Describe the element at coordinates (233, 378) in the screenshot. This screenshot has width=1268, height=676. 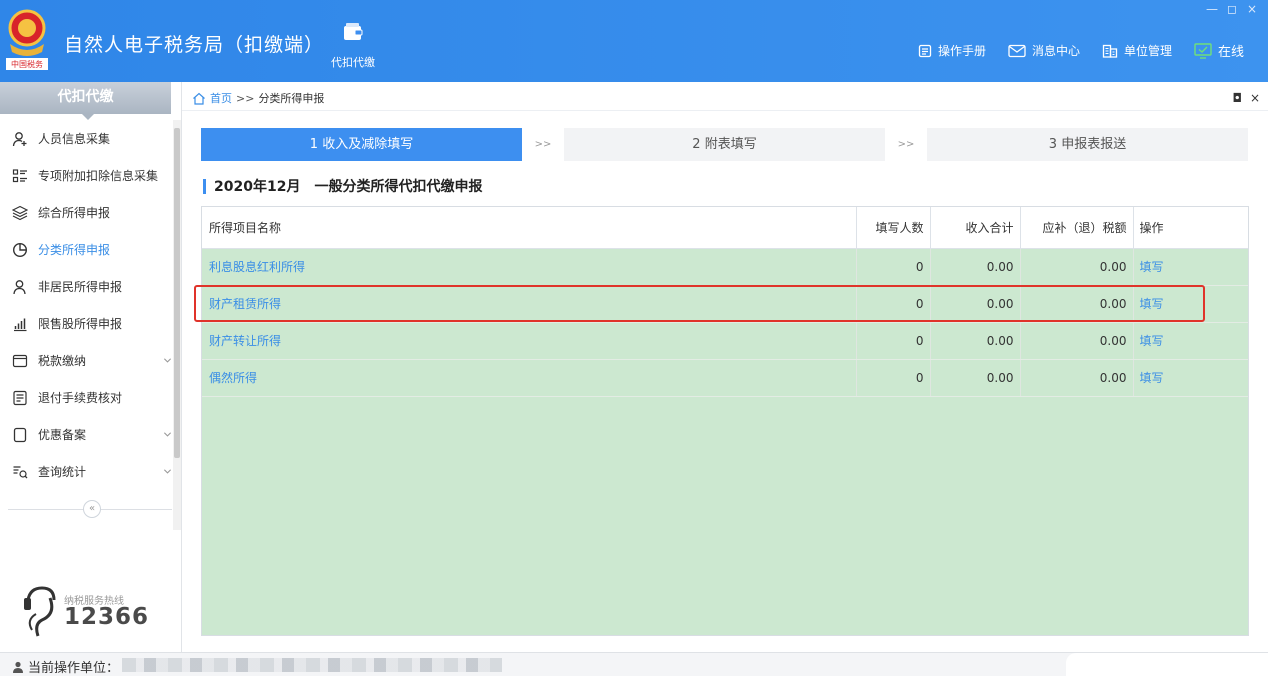
I see `income-item-link: 偶然所得` at that location.